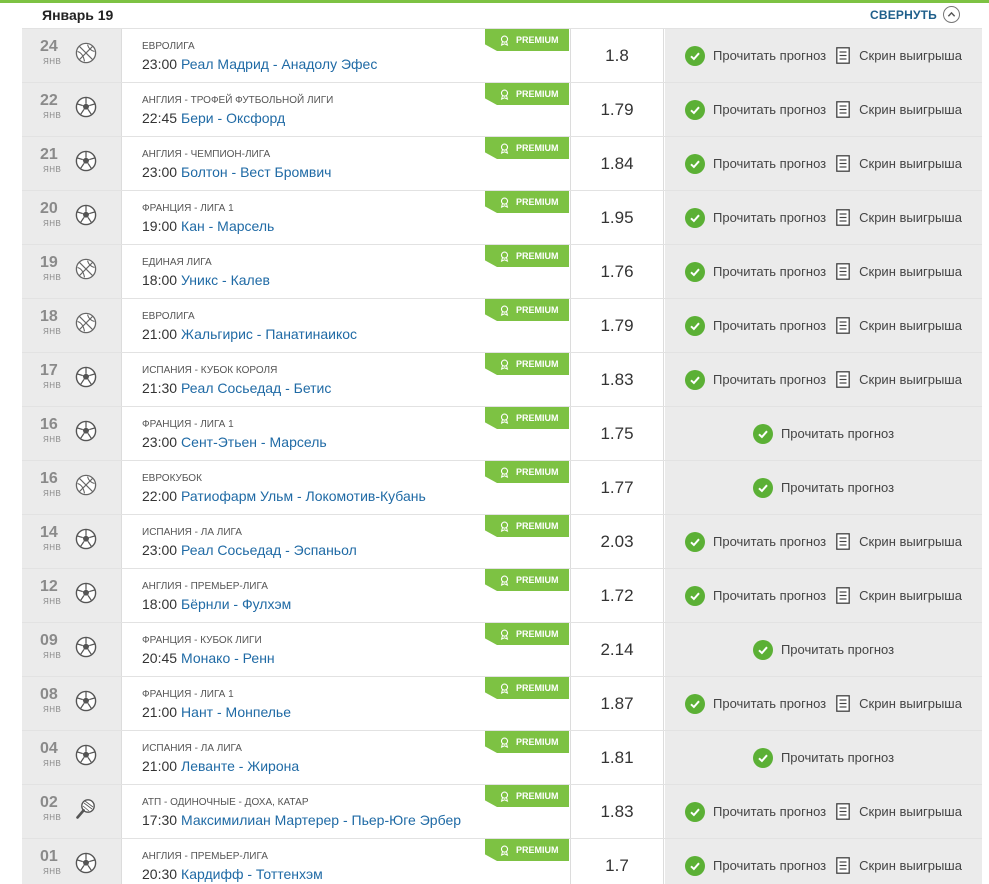 The width and height of the screenshot is (989, 884). I want to click on odds-value: 1.95, so click(617, 217).